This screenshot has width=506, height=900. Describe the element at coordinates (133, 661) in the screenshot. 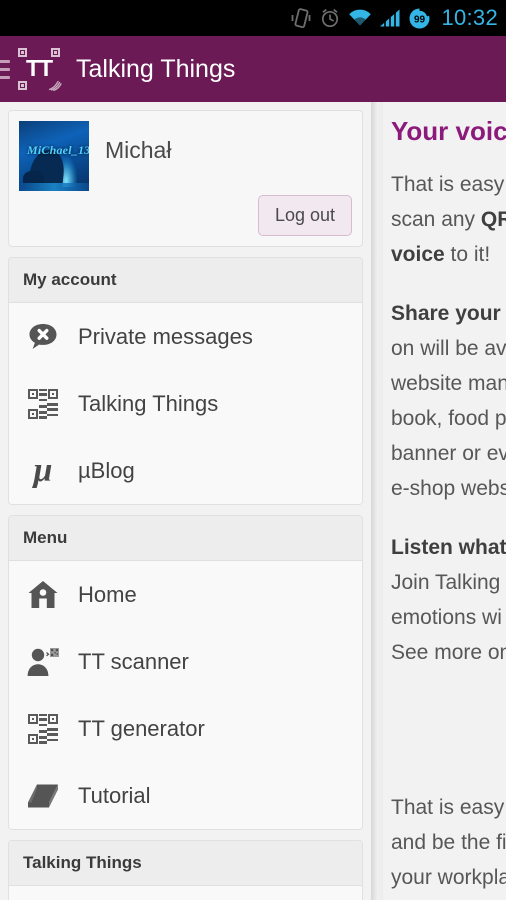

I see `sidebar-item-label: TT scanner` at that location.